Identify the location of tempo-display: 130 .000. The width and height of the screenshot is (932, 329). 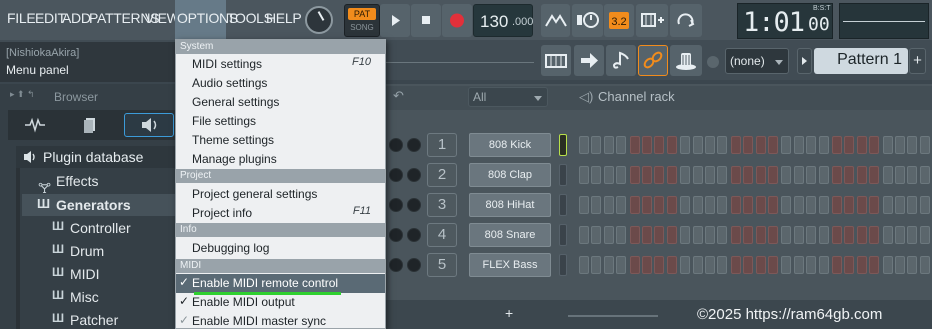
(503, 20).